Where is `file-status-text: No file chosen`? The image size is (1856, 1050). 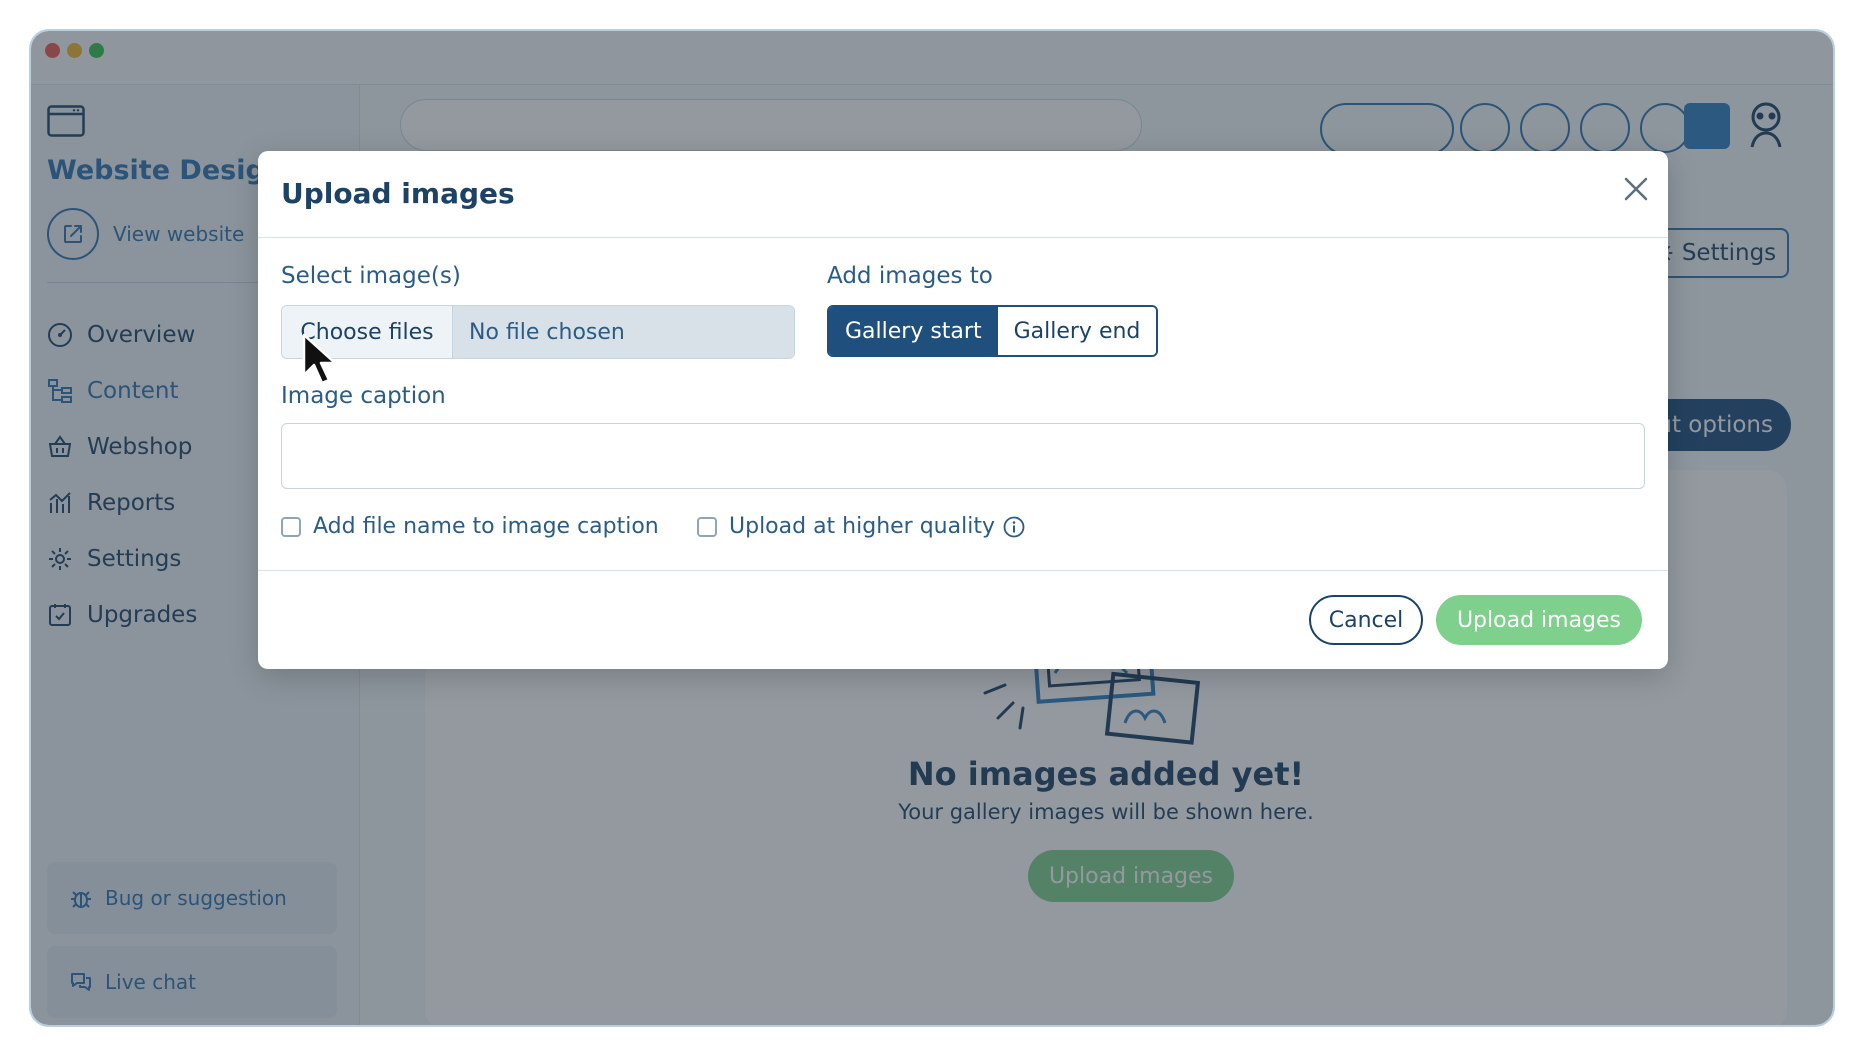
file-status-text: No file chosen is located at coordinates (623, 332).